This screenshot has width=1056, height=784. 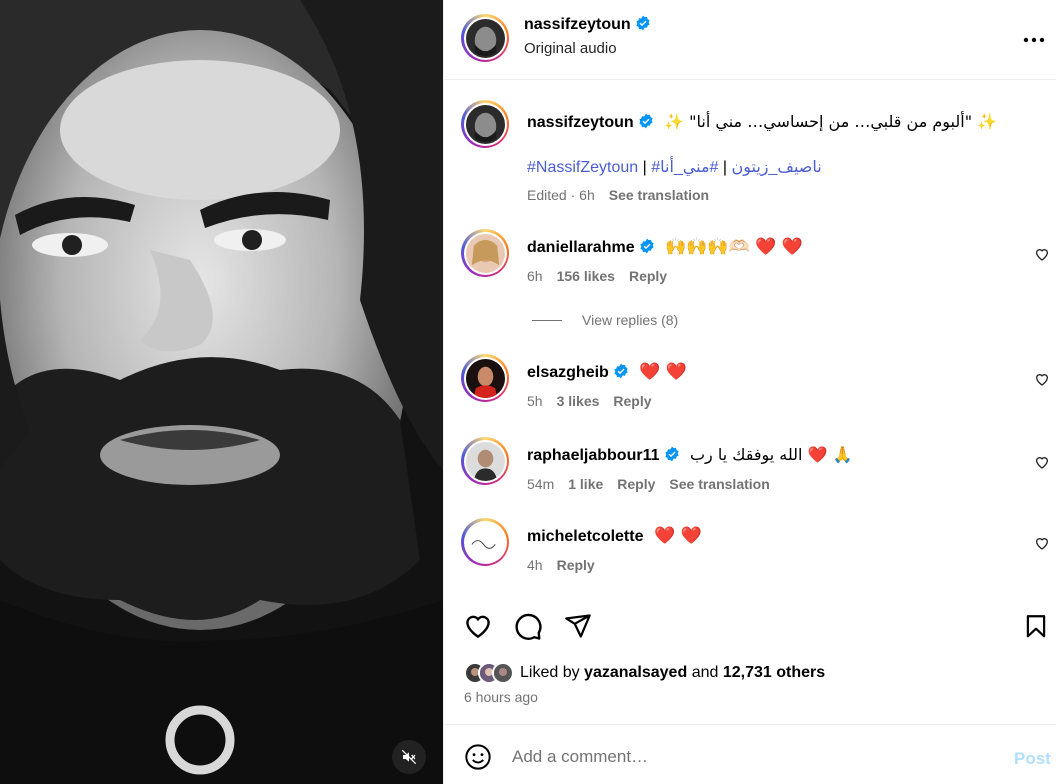 I want to click on audio-label: Original audio, so click(x=570, y=48).